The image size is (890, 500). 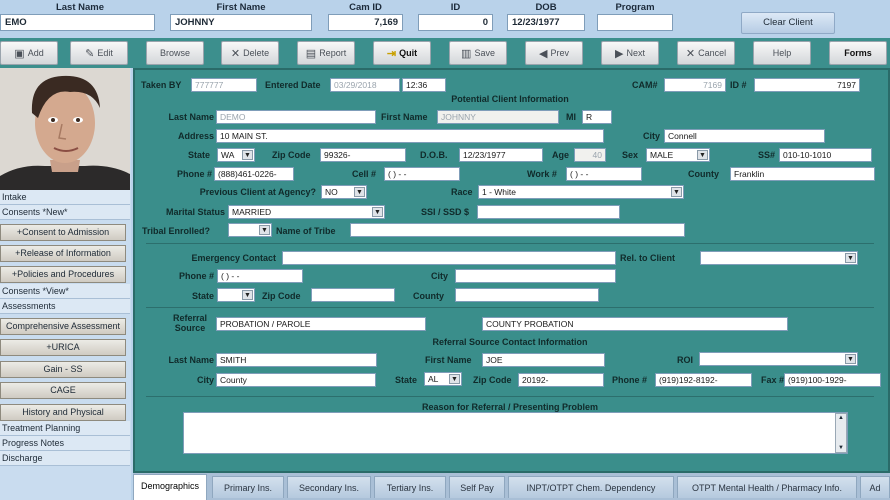 What do you see at coordinates (778, 359) in the screenshot?
I see `roi-select: ▼` at bounding box center [778, 359].